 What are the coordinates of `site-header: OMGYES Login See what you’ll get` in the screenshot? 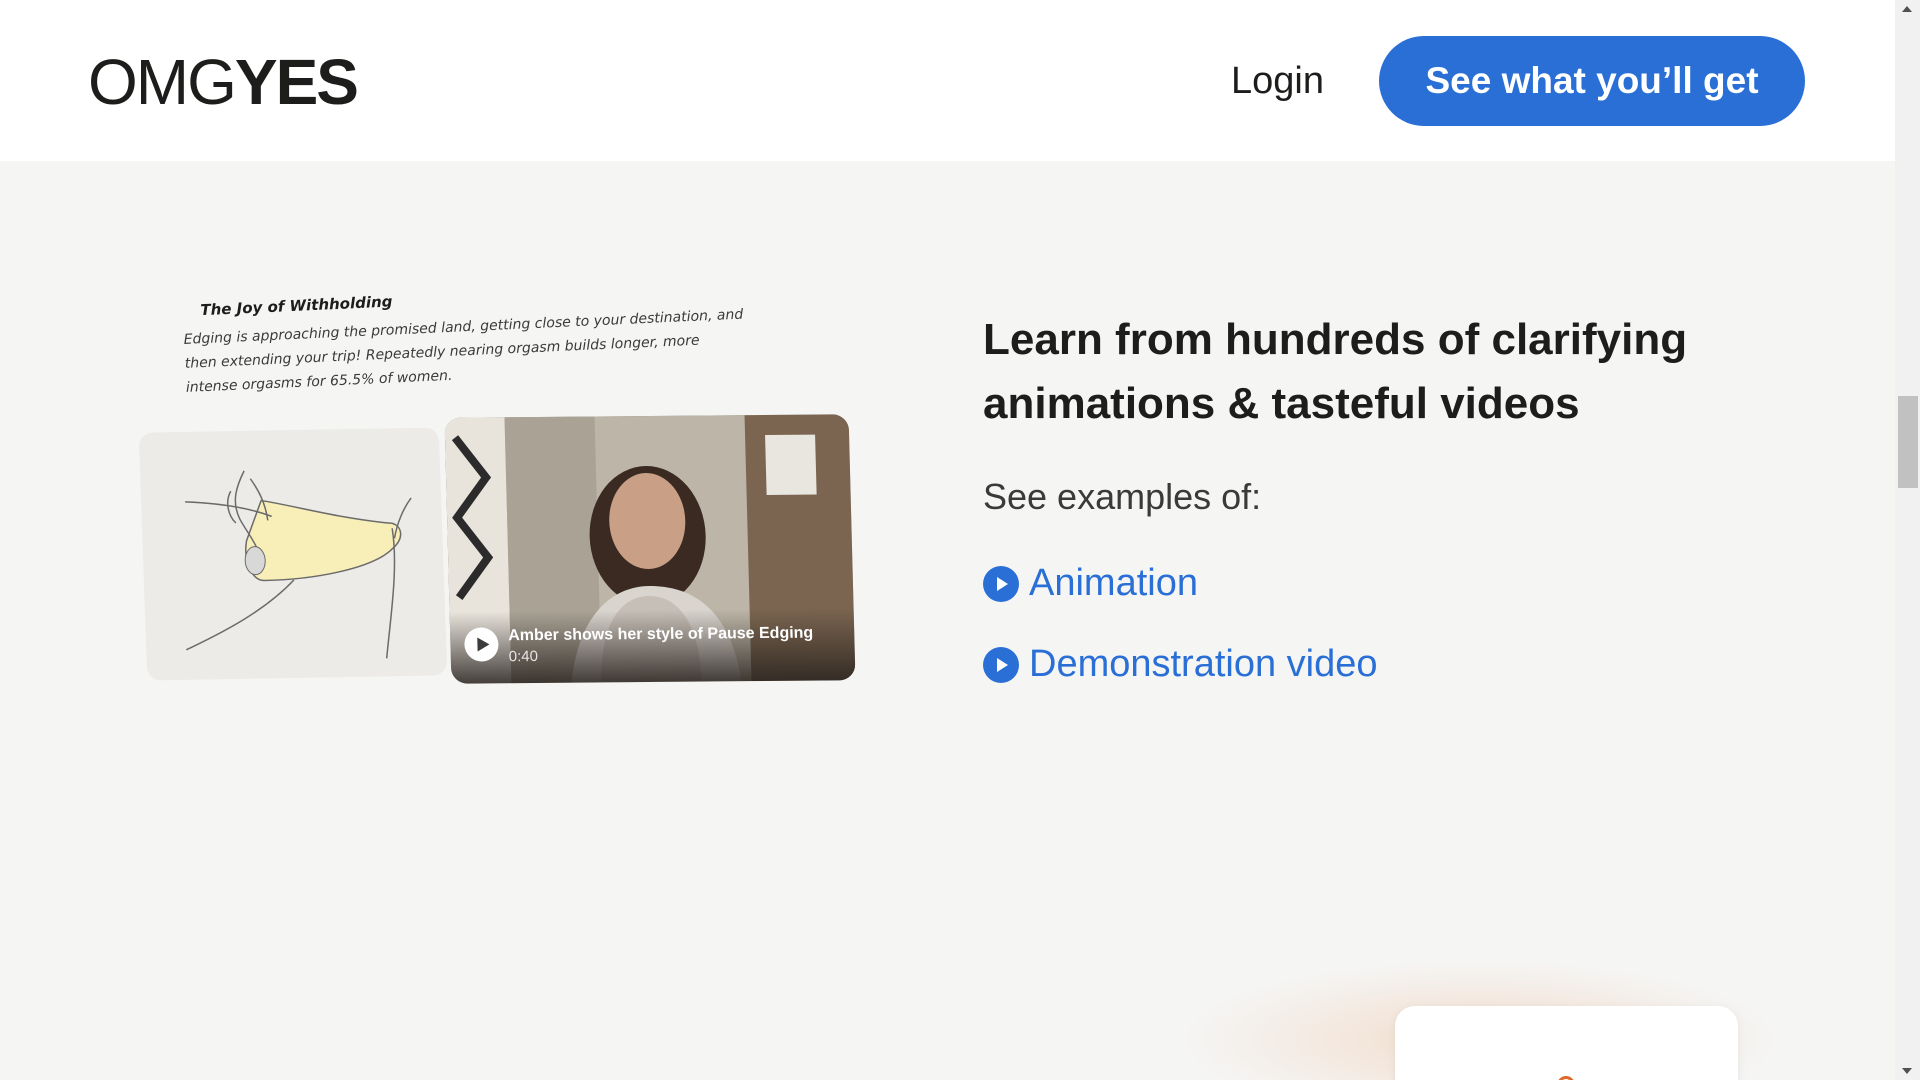 It's located at (947, 80).